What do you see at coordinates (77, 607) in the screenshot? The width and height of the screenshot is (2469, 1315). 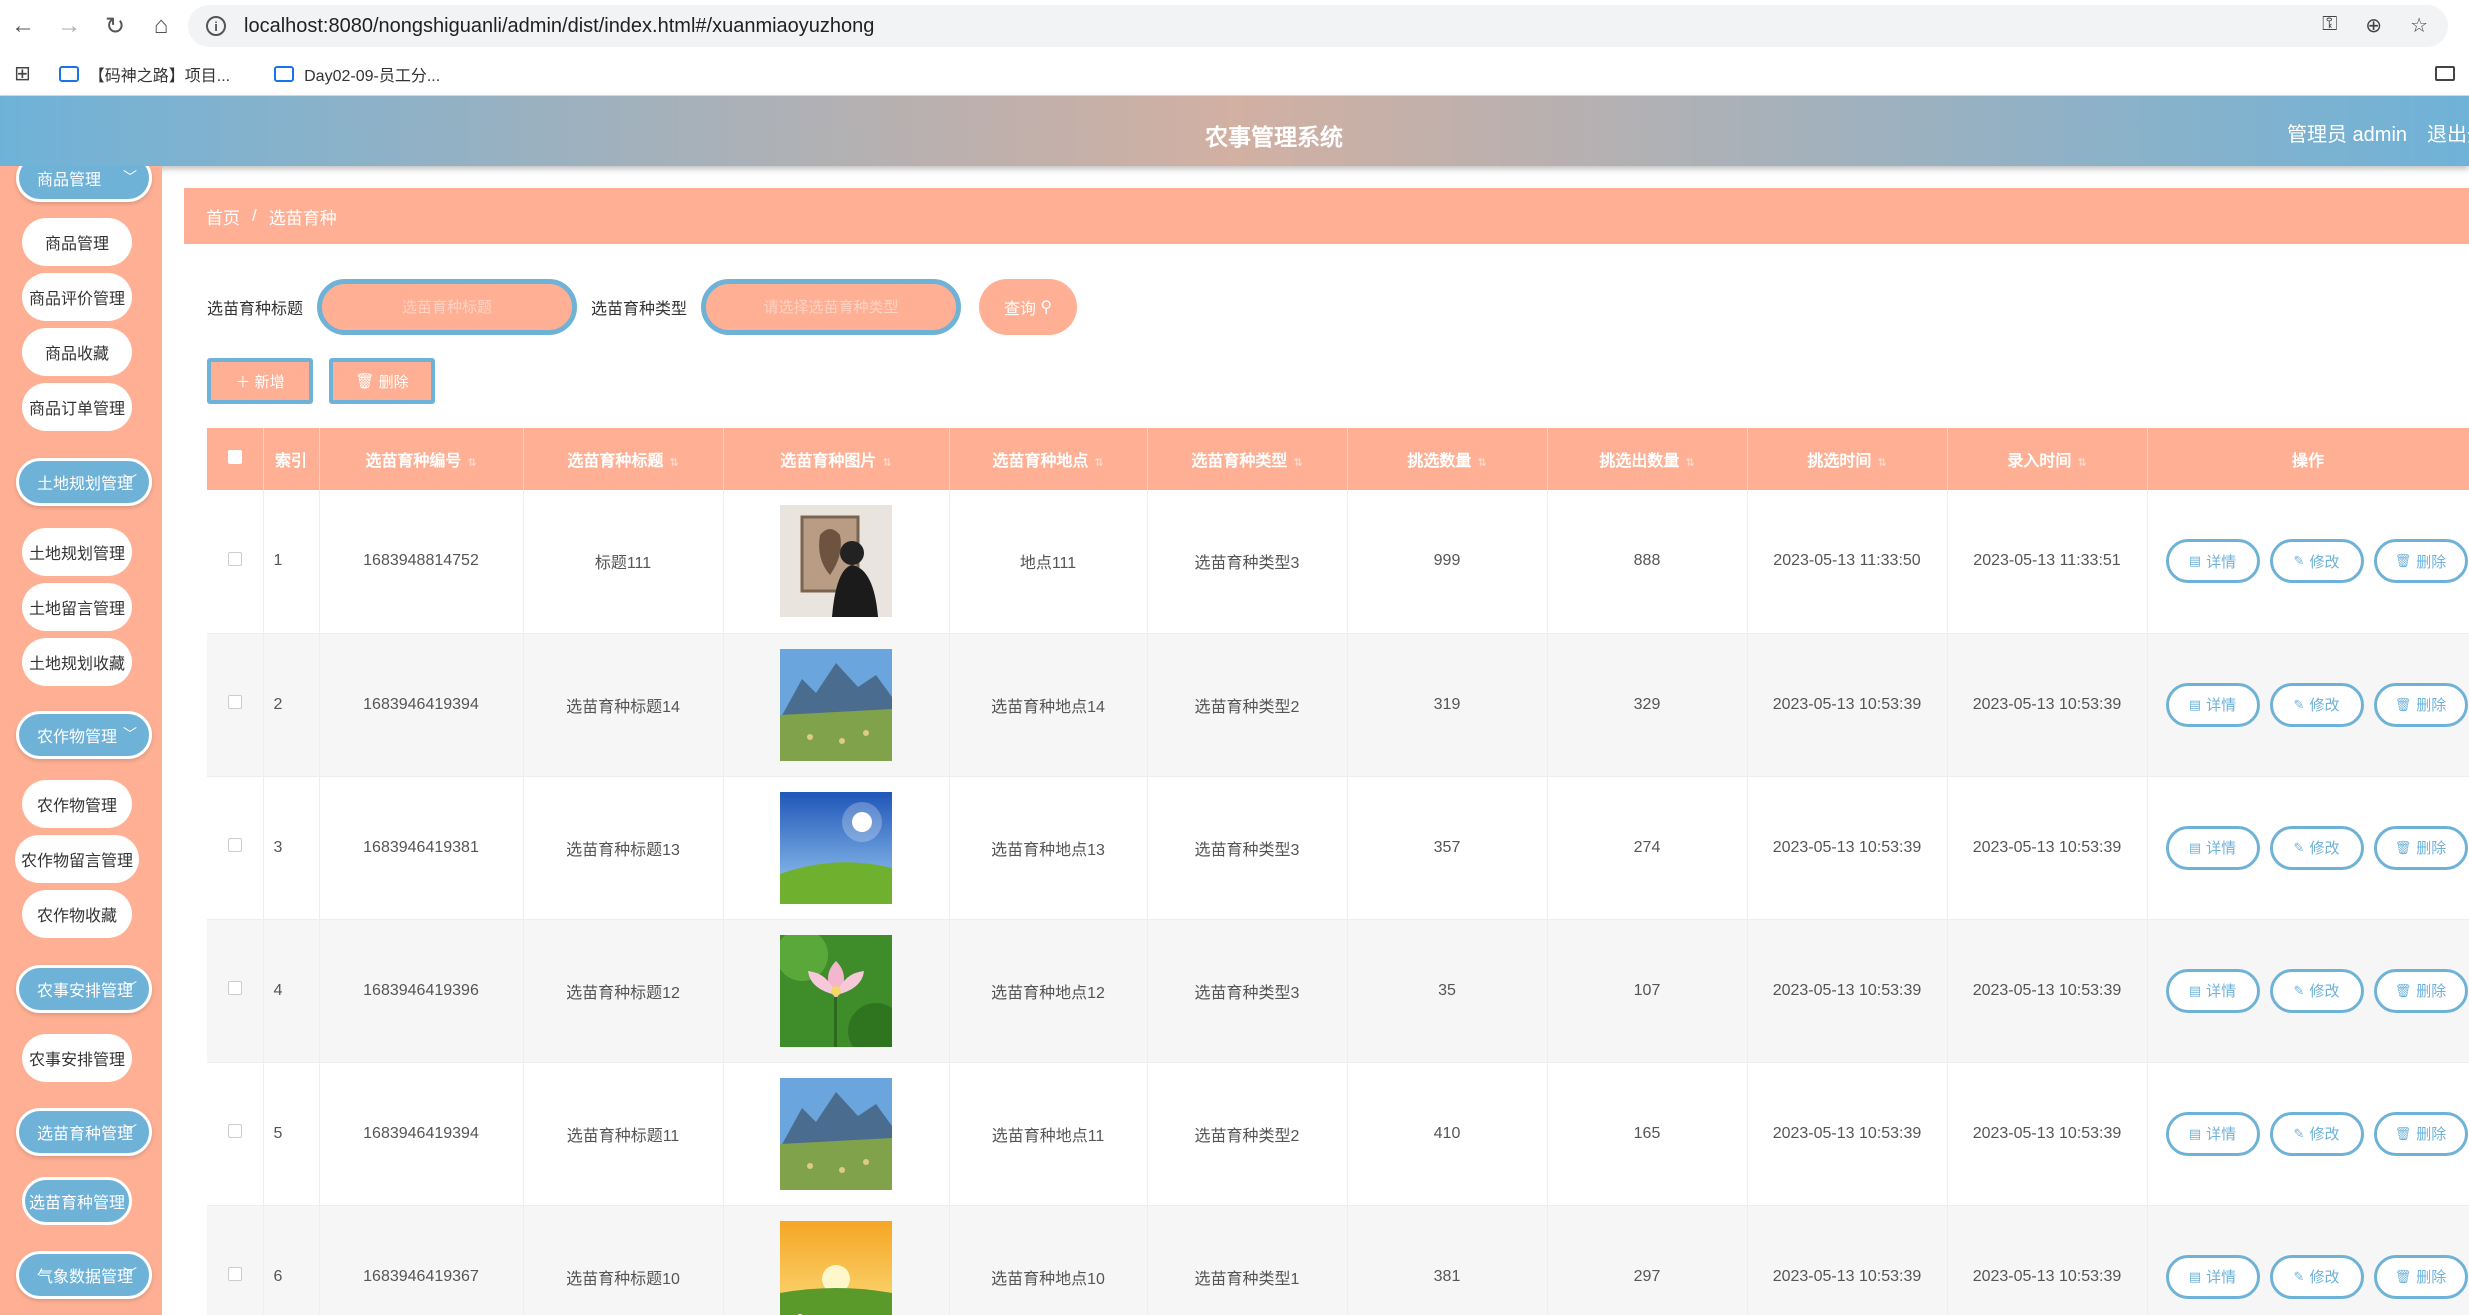 I see `sidebar-item-land-message: 土地留言管理` at bounding box center [77, 607].